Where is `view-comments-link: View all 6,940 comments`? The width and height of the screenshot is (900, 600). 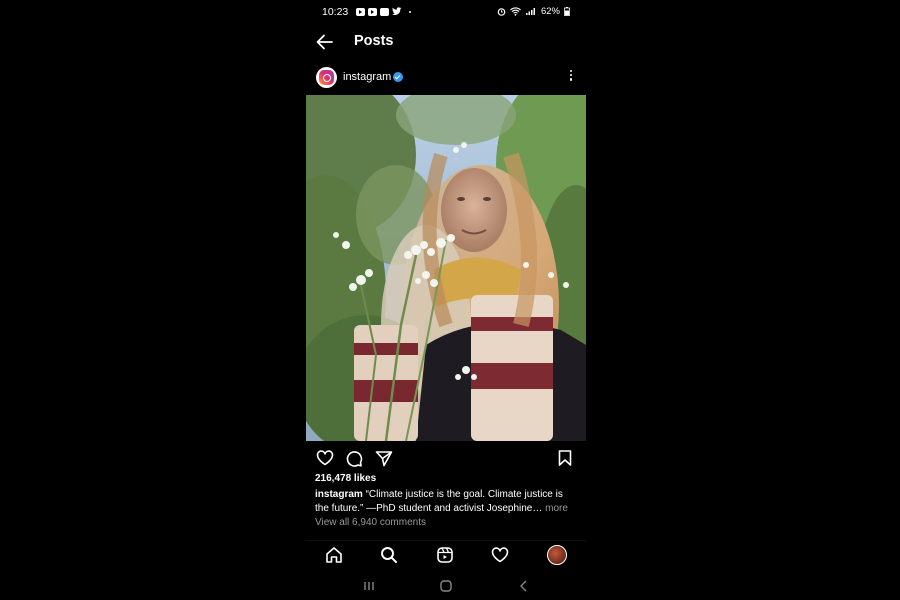 view-comments-link: View all 6,940 comments is located at coordinates (370, 522).